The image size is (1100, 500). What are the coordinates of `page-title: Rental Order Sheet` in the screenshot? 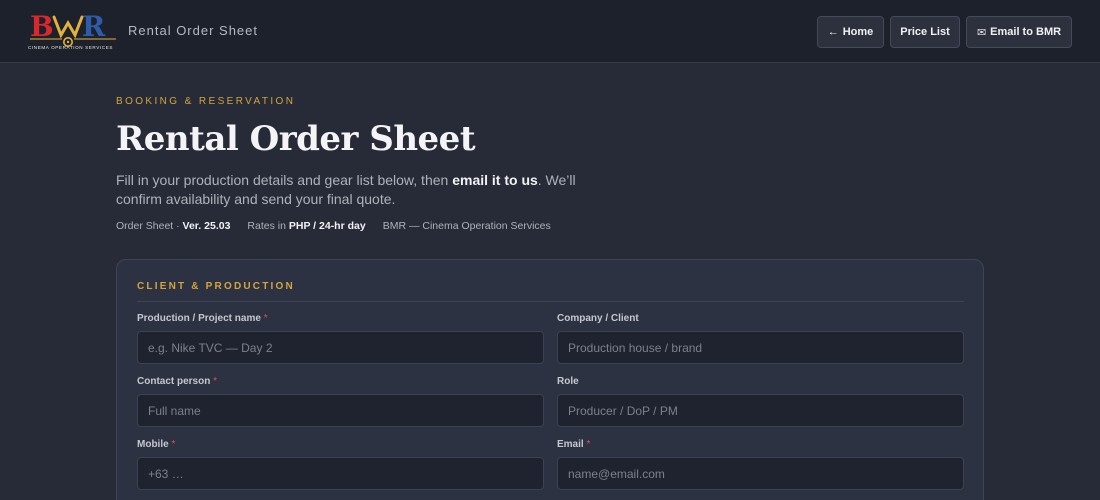 It's located at (296, 139).